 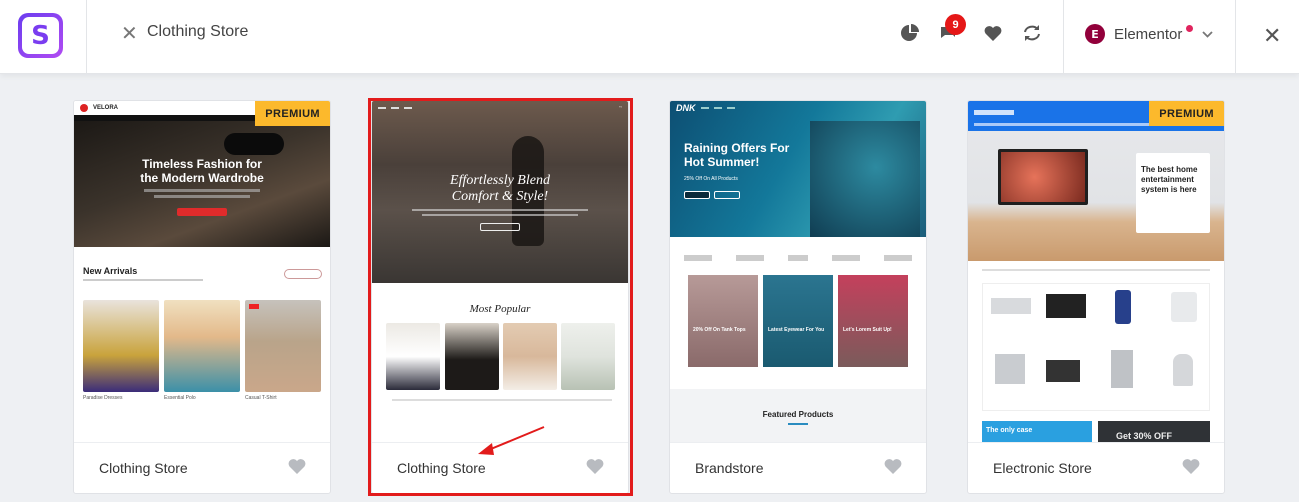 What do you see at coordinates (202, 467) in the screenshot?
I see `card-footer: Clothing Store` at bounding box center [202, 467].